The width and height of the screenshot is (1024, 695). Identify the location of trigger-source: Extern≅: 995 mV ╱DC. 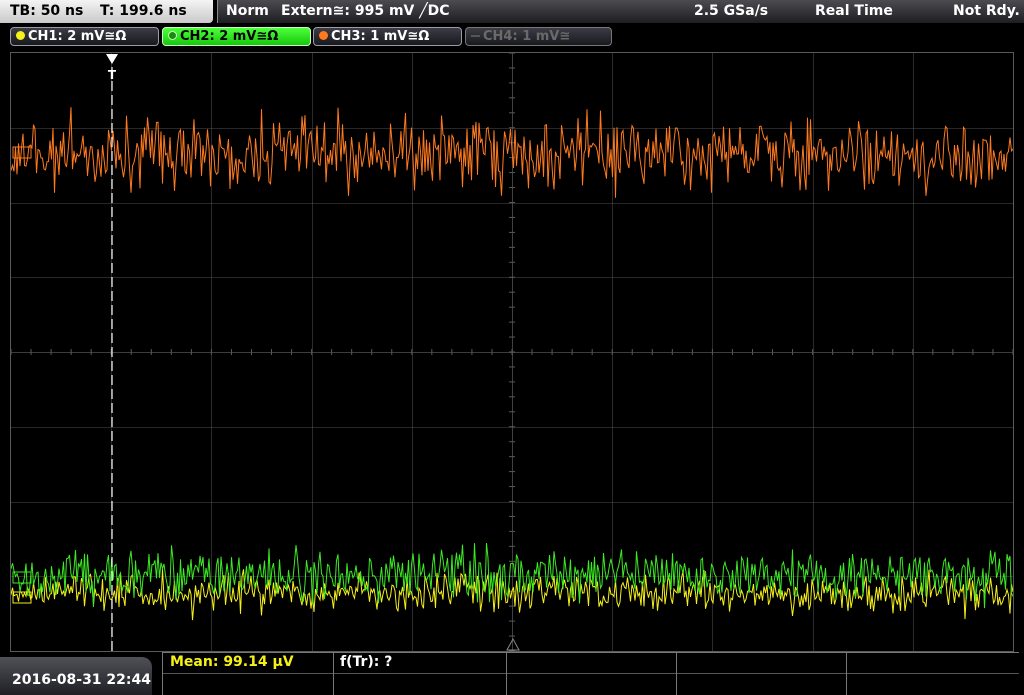
(365, 11).